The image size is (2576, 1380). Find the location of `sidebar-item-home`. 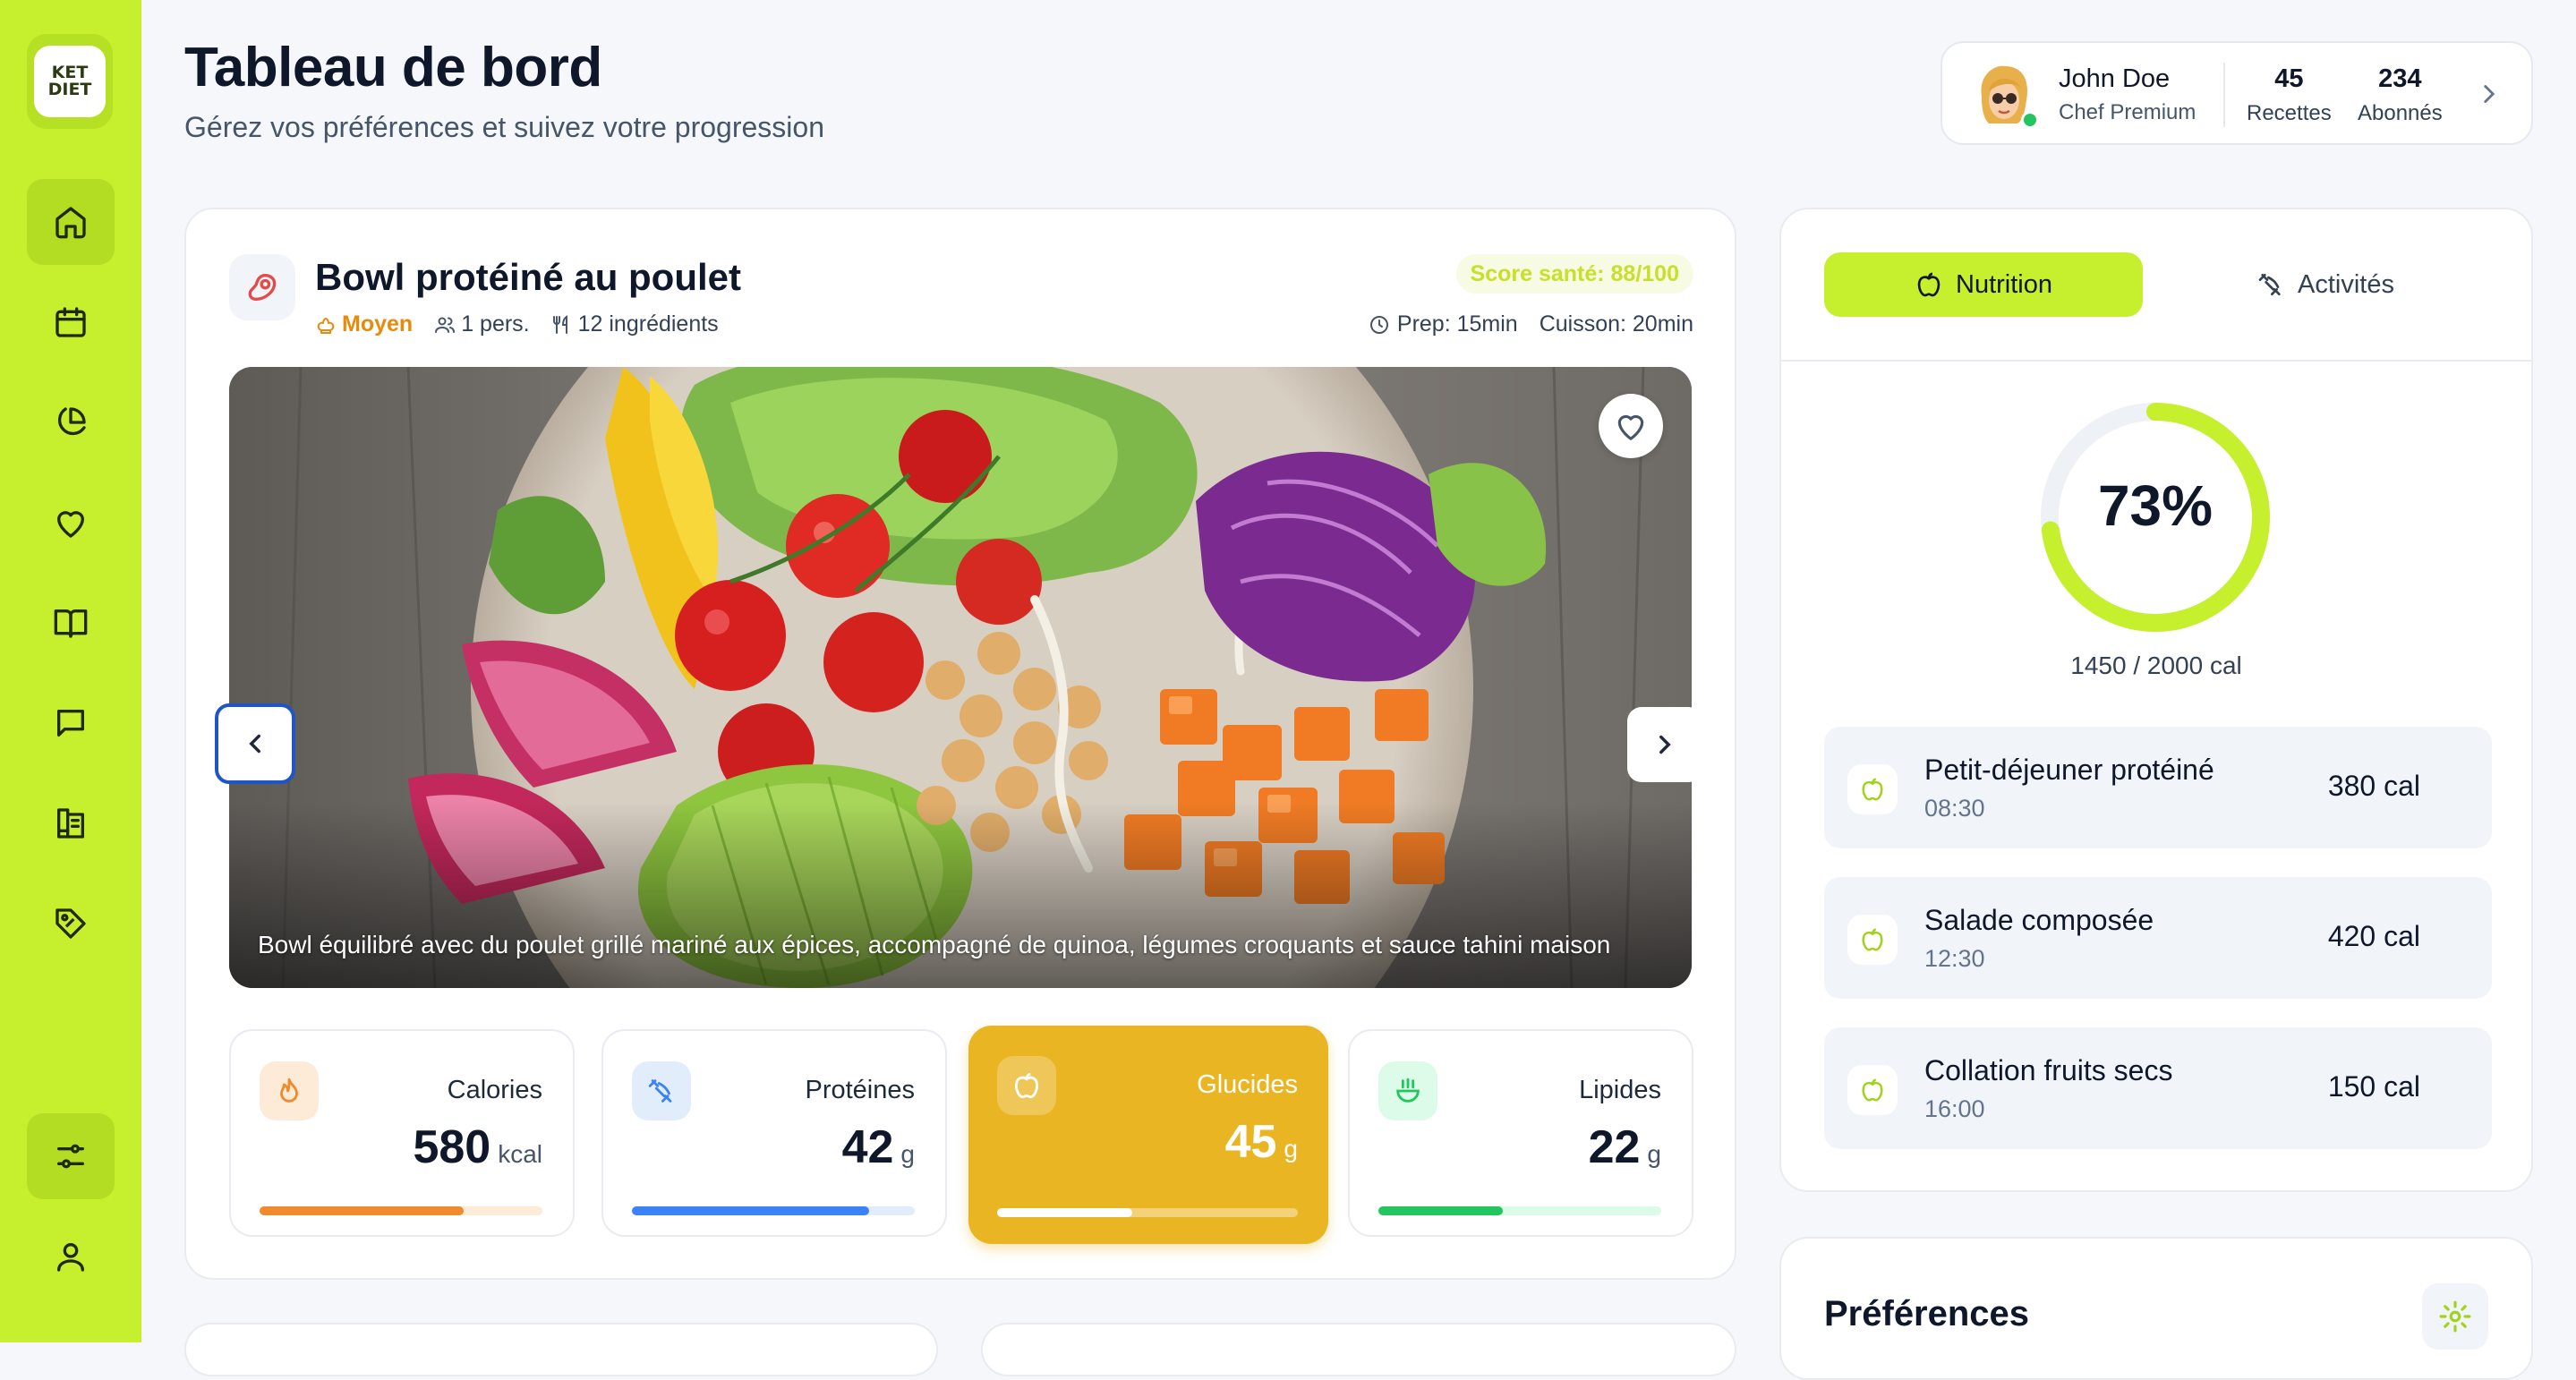

sidebar-item-home is located at coordinates (71, 222).